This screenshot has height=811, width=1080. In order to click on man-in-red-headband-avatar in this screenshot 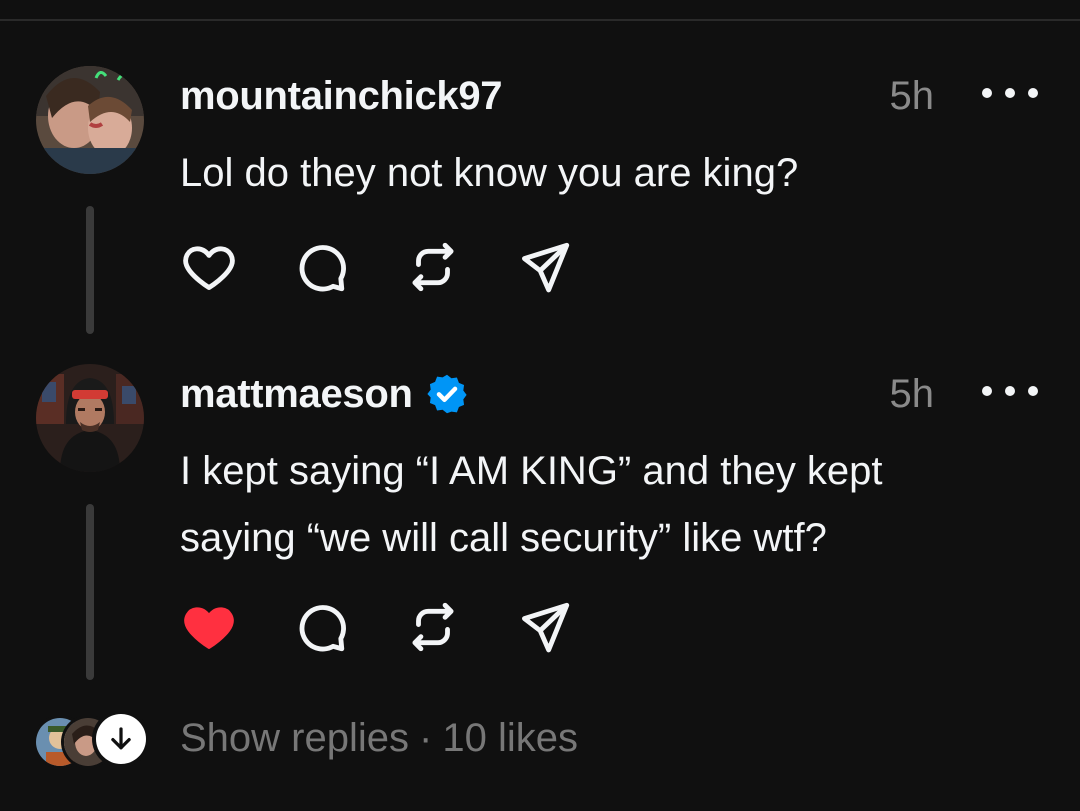, I will do `click(90, 418)`.